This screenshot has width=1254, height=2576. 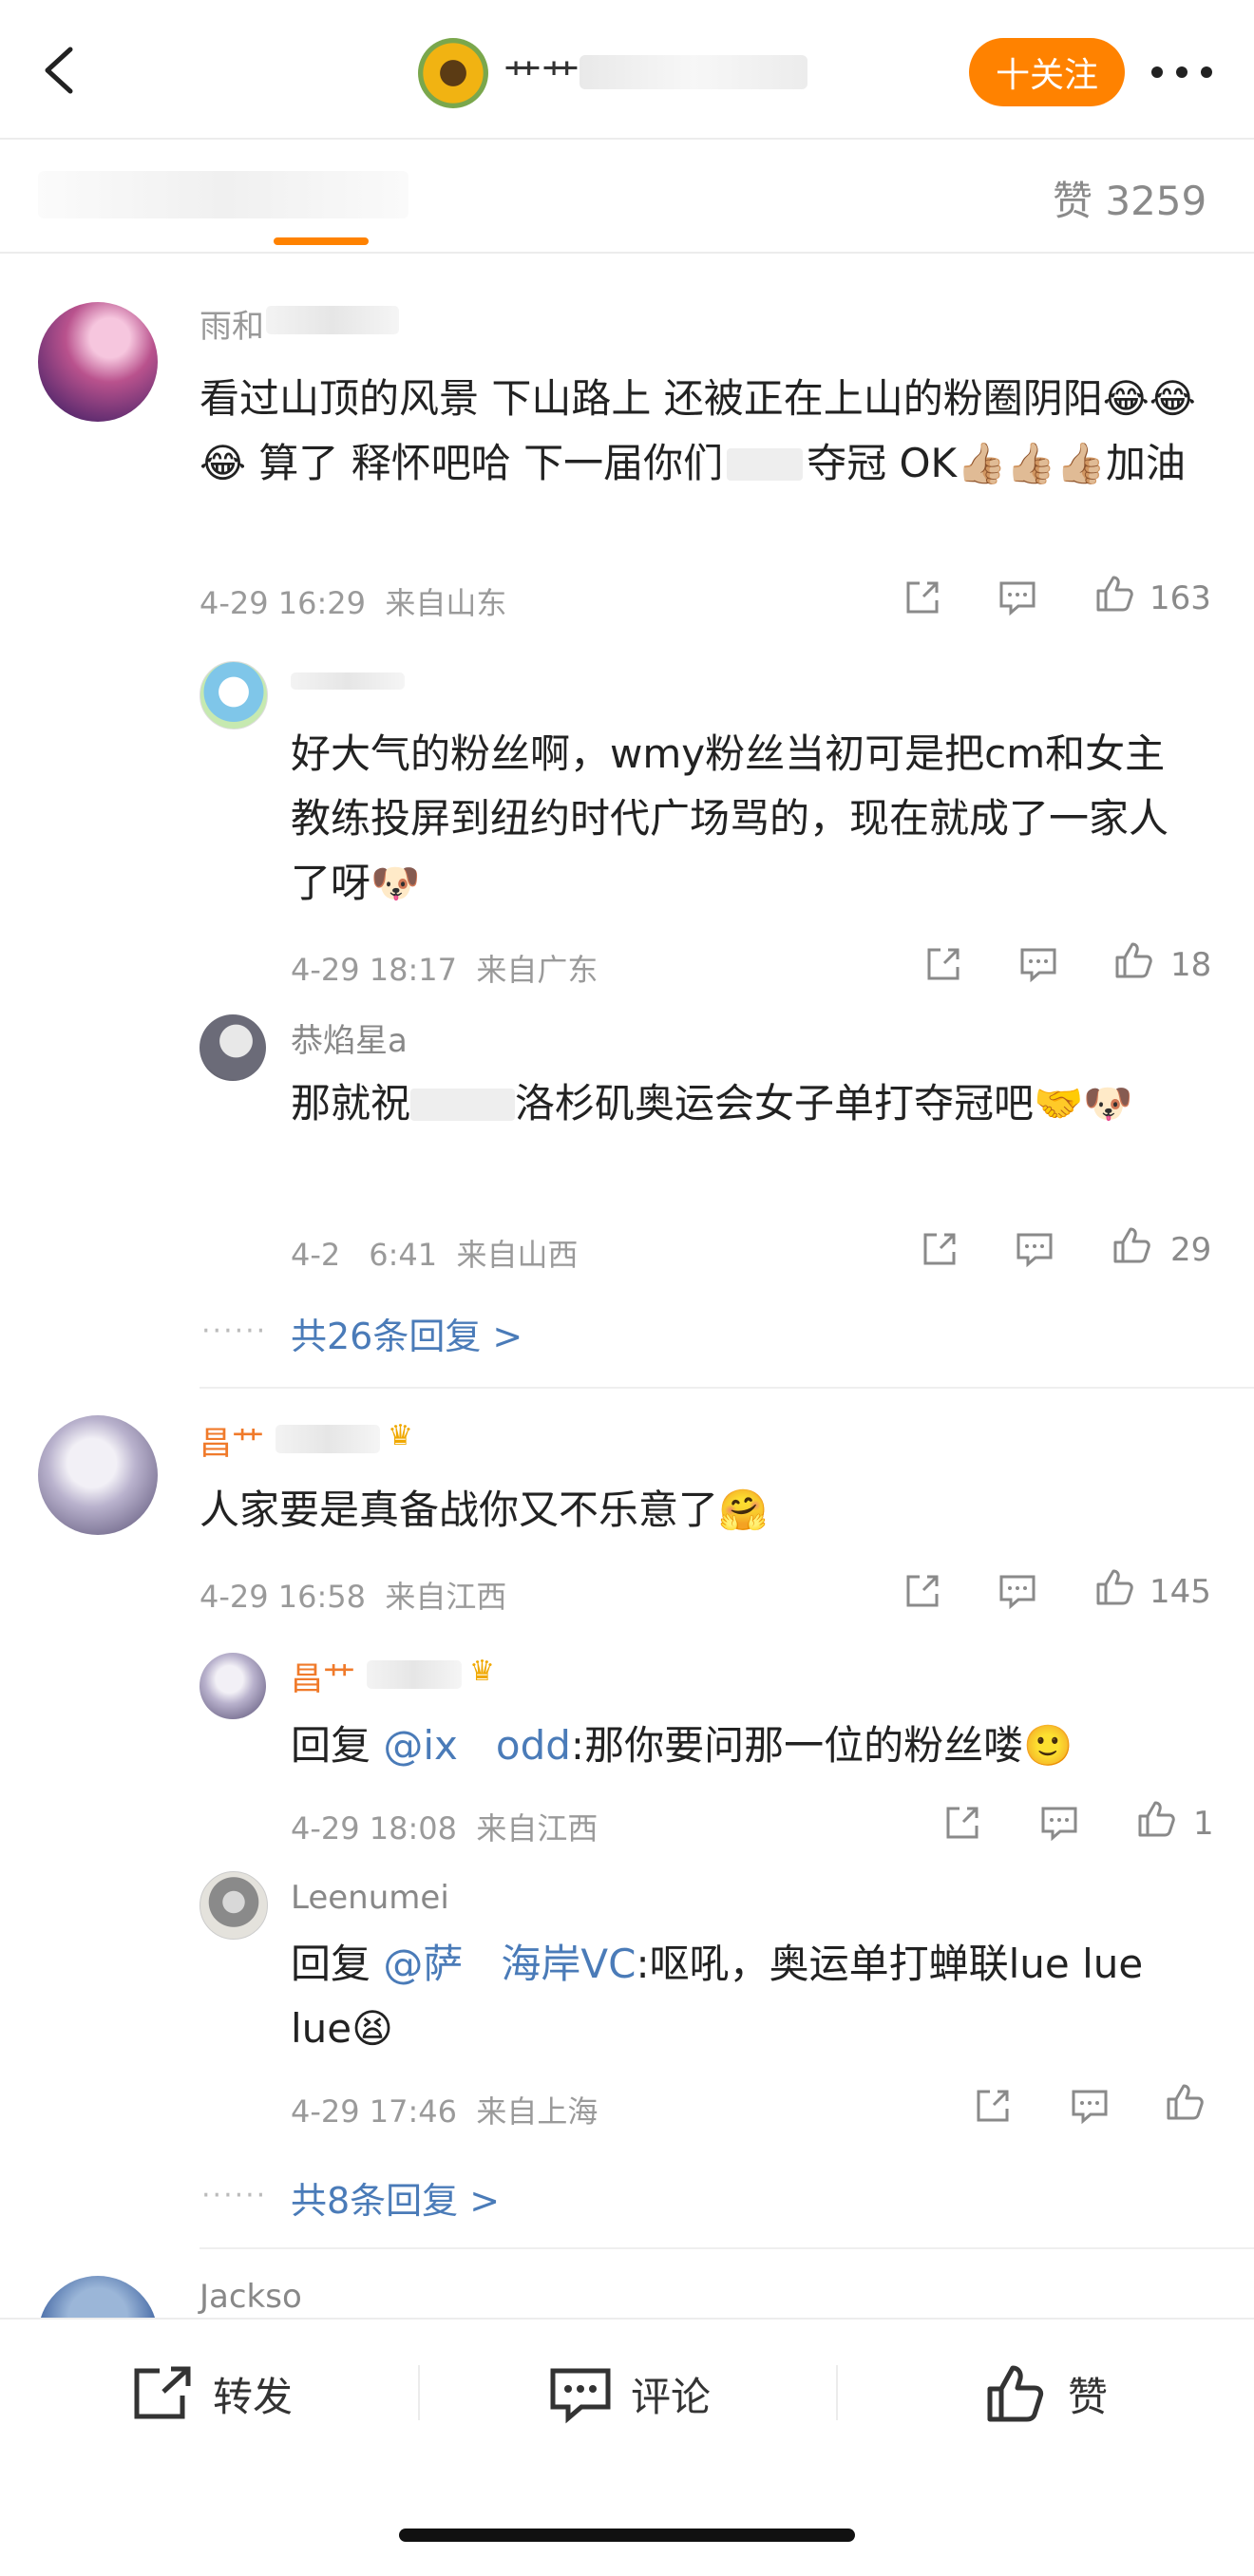 What do you see at coordinates (321, 241) in the screenshot?
I see `active-tab-indicator` at bounding box center [321, 241].